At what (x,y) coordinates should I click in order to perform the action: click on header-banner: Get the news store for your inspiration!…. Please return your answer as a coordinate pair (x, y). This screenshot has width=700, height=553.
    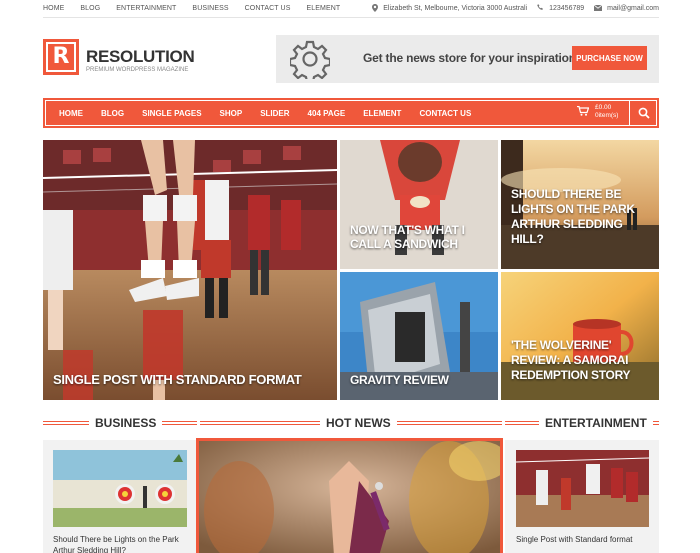
    Looking at the image, I should click on (467, 59).